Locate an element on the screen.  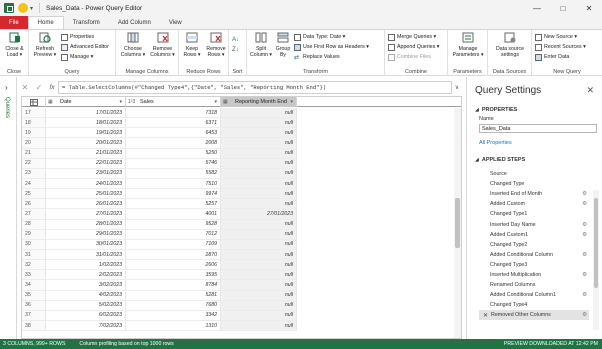
applied-steps-scrollbar-thumb is located at coordinates (596, 243).